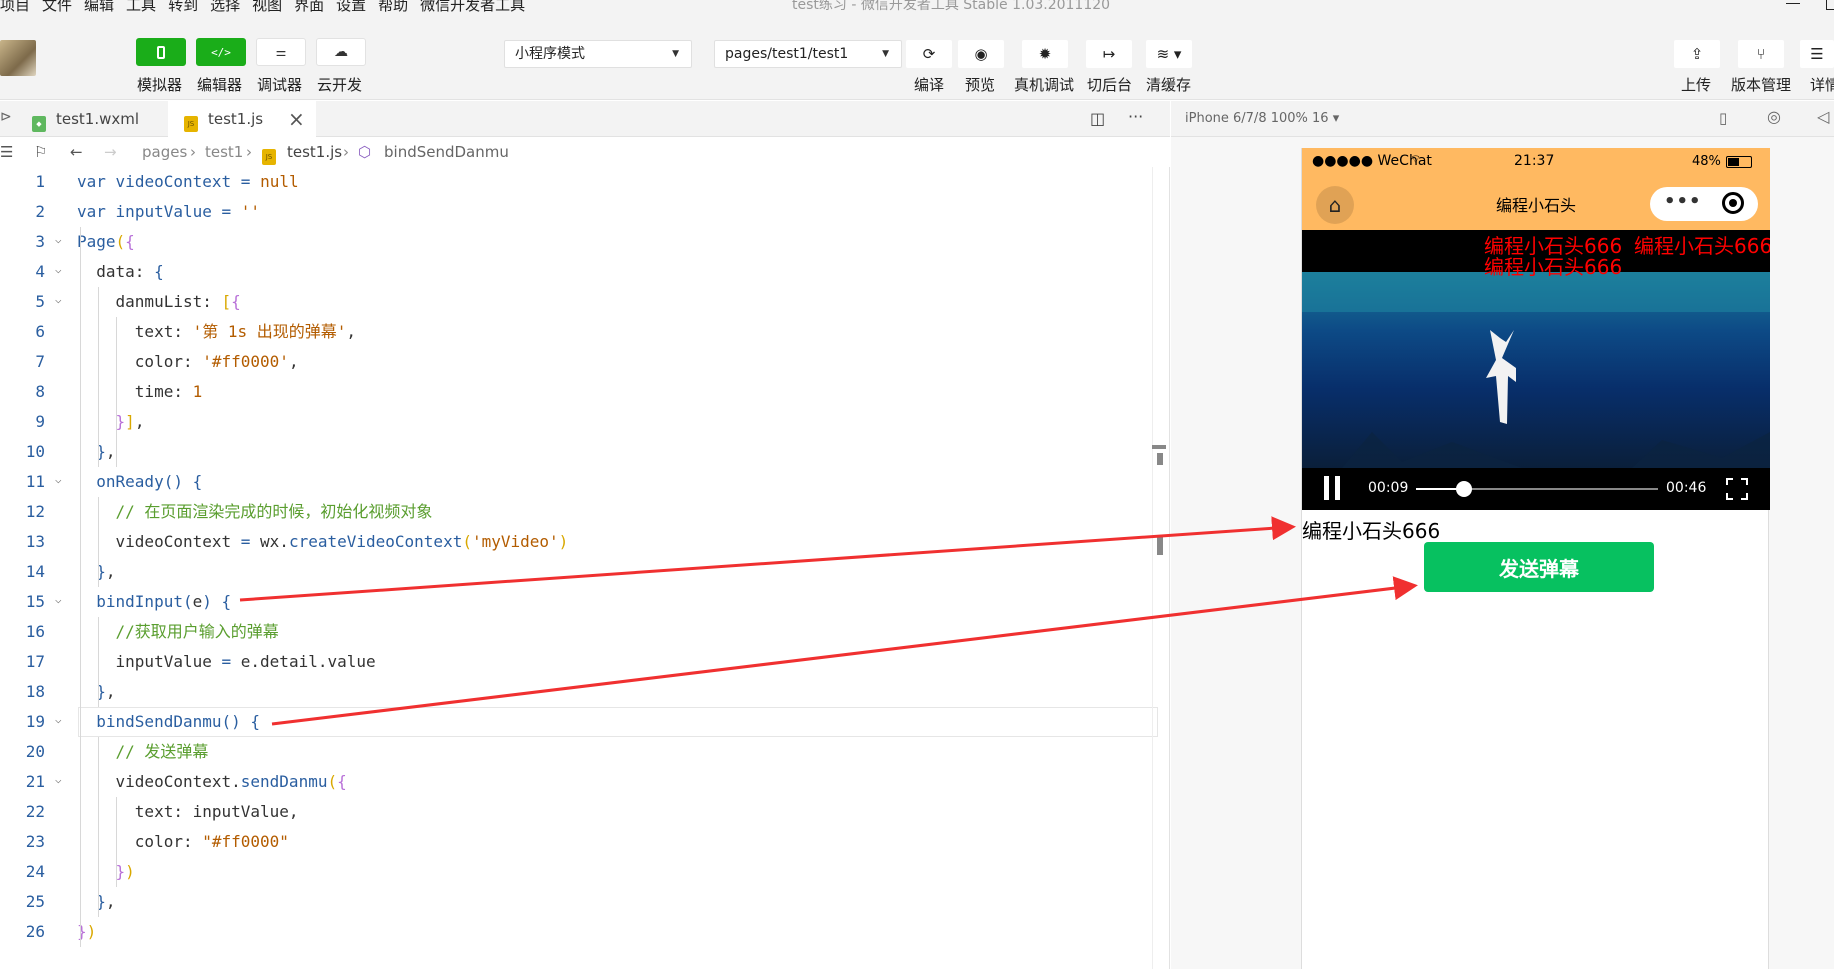  What do you see at coordinates (585, 362) in the screenshot?
I see `code-line: 7 color: '#ff0000',` at bounding box center [585, 362].